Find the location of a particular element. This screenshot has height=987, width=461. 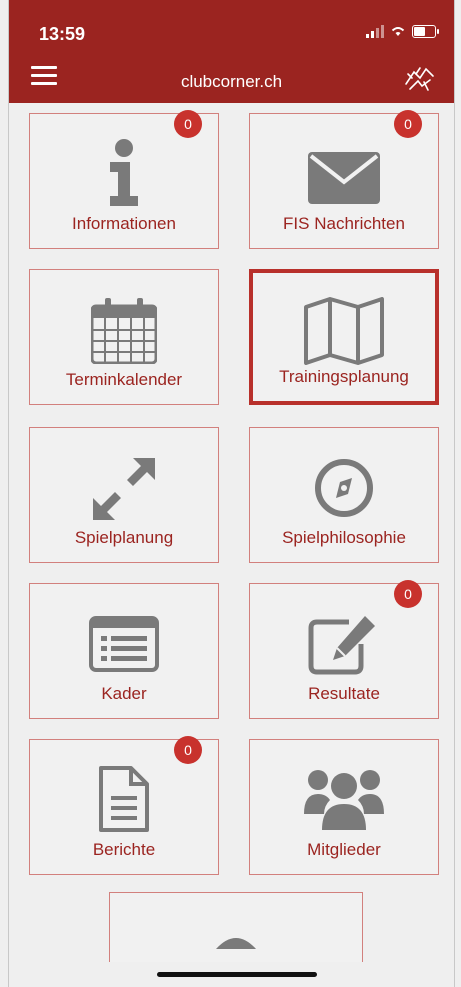

status-icons is located at coordinates (402, 31).